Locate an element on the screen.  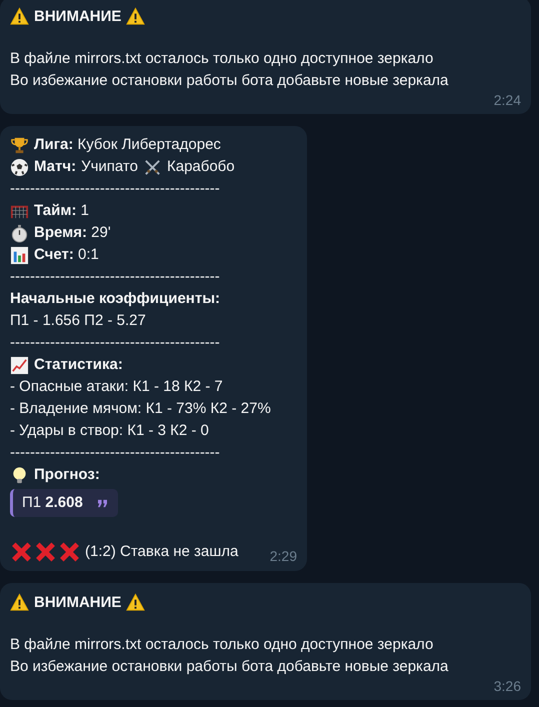
league-text: Лига: Кубок Либертадорес is located at coordinates (127, 145).